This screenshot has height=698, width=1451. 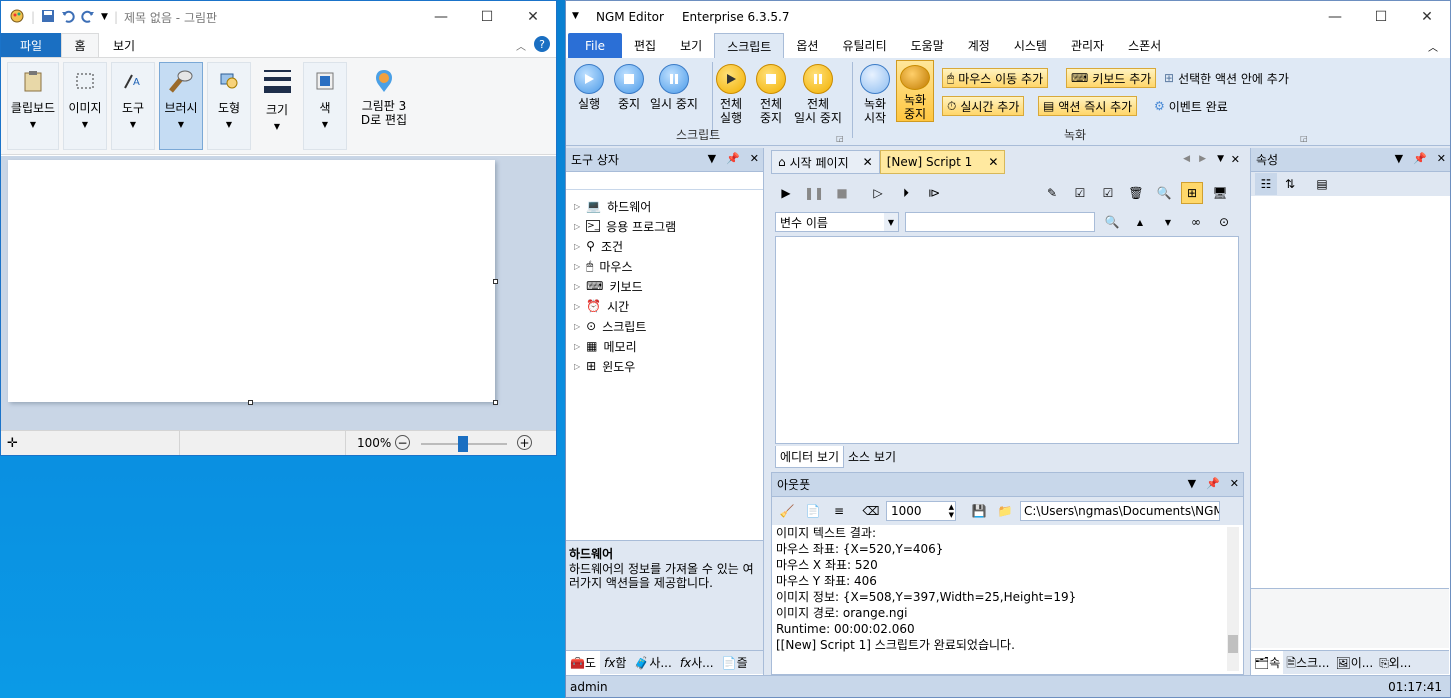 What do you see at coordinates (813, 511) in the screenshot?
I see `document-settings-icon: 📄` at bounding box center [813, 511].